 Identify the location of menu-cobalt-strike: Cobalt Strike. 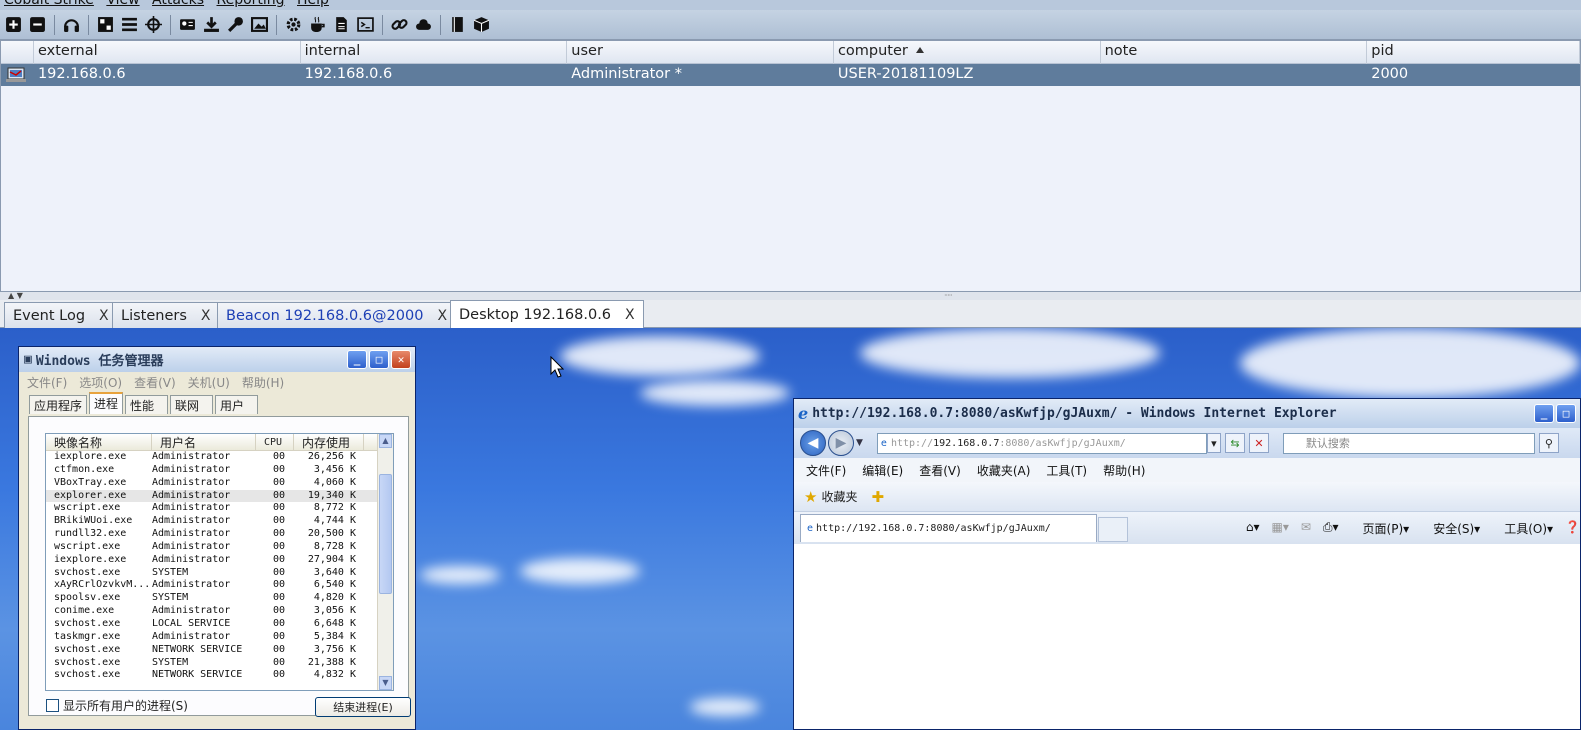
(49, 4).